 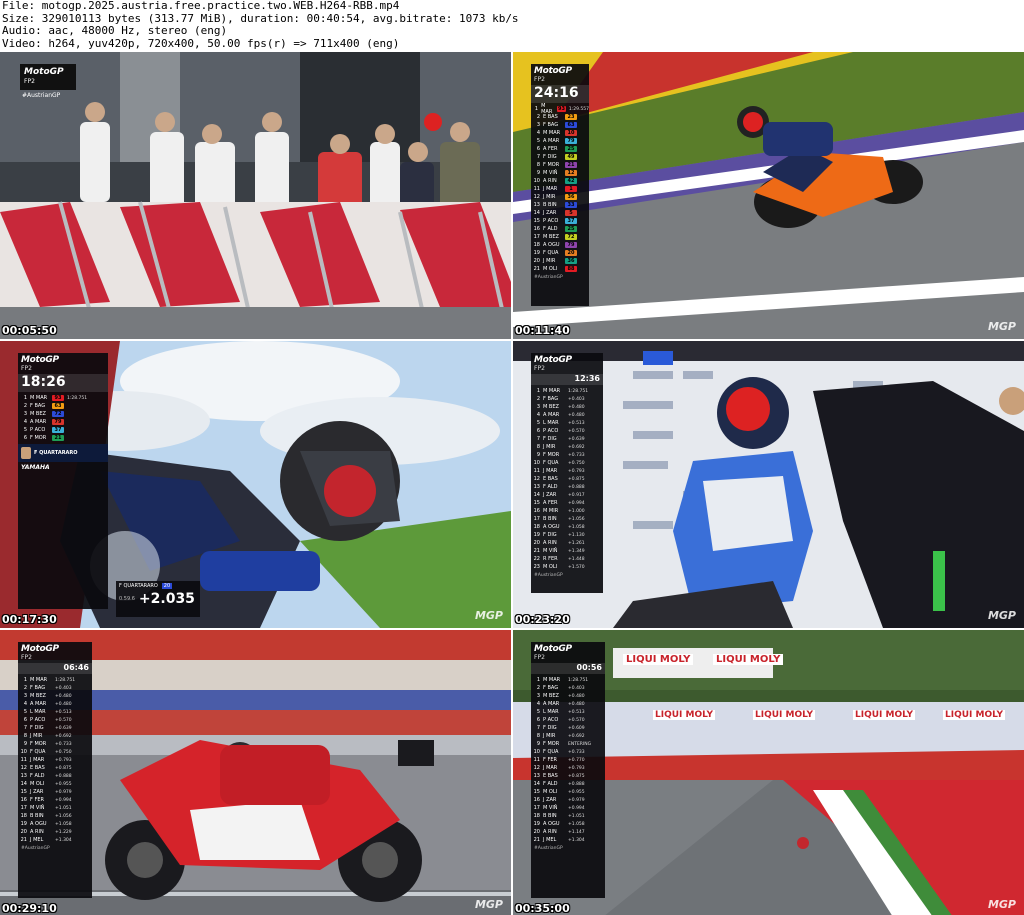 What do you see at coordinates (538, 455) in the screenshot?
I see `position: 9` at bounding box center [538, 455].